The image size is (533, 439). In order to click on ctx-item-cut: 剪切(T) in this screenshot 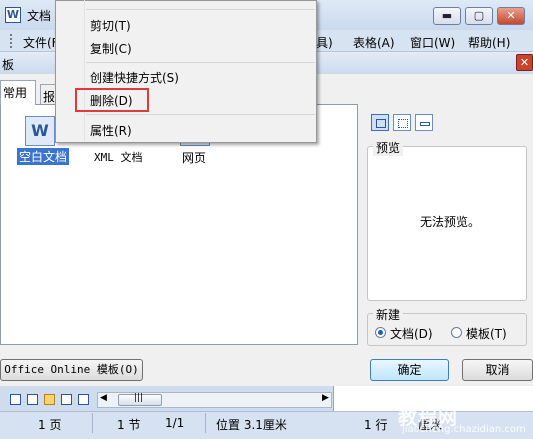, I will do `click(110, 25)`.